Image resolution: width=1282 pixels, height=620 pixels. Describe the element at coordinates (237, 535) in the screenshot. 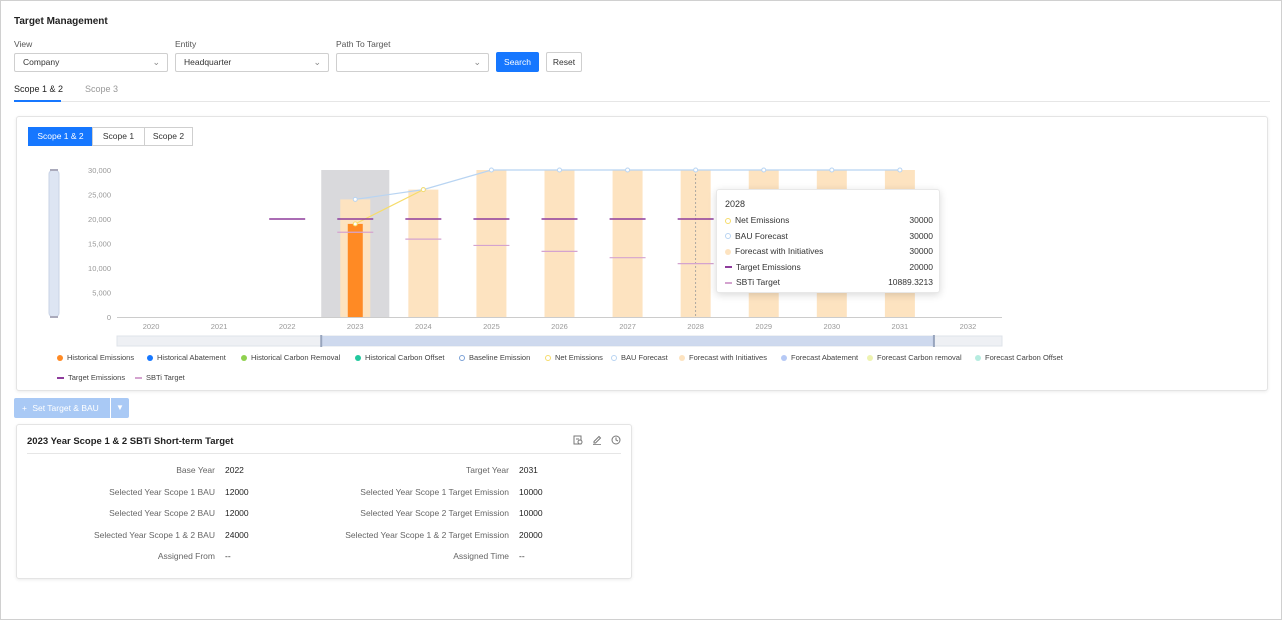

I see `scope12-bau-value: 24000` at that location.